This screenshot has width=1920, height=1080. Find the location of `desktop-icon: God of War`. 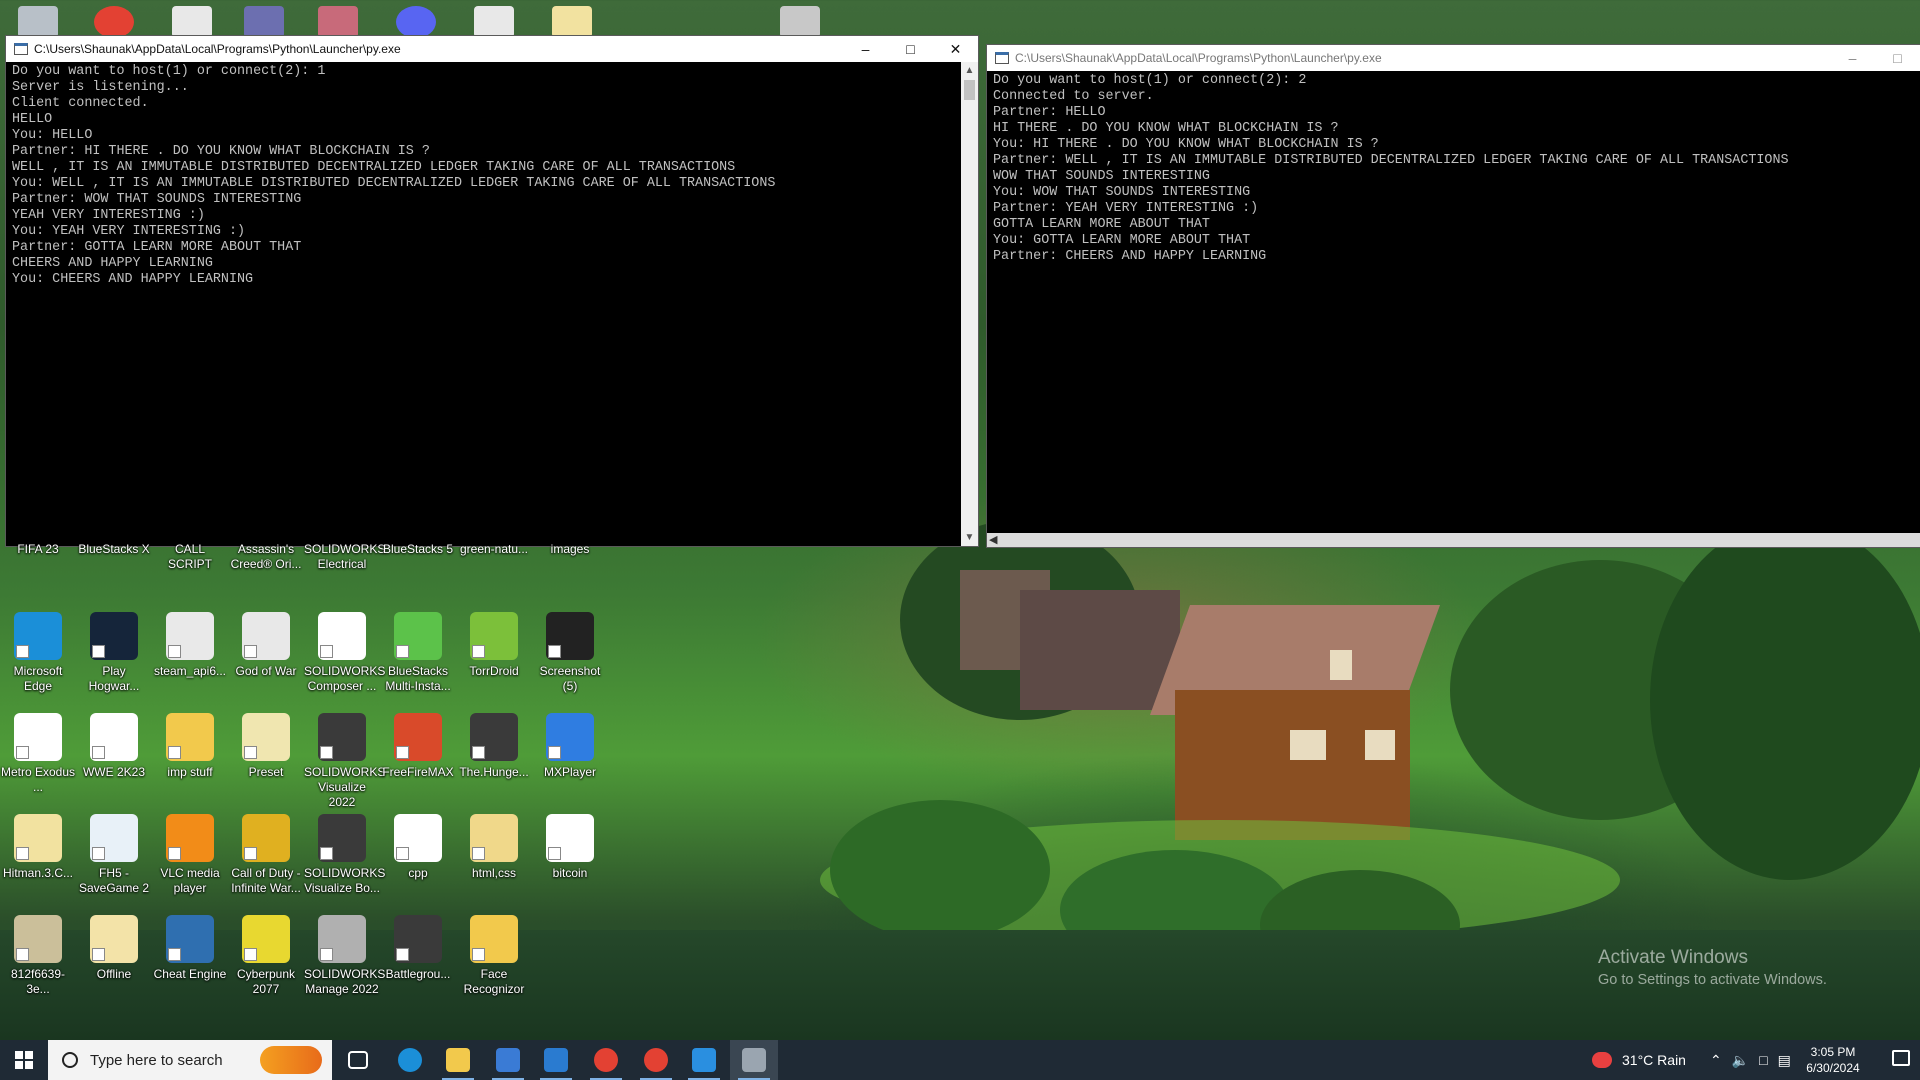

desktop-icon: God of War is located at coordinates (266, 645).